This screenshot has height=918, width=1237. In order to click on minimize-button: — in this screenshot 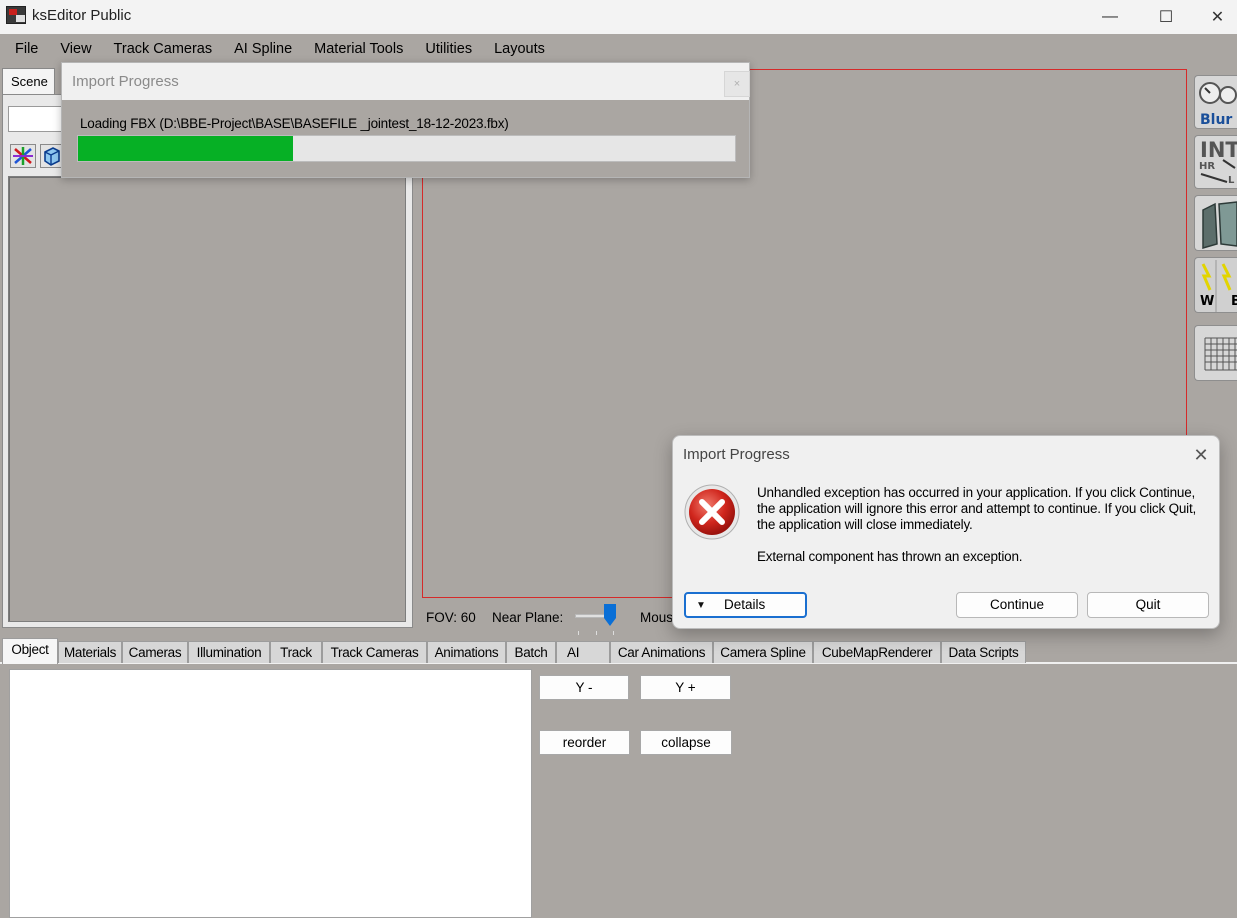, I will do `click(1110, 17)`.